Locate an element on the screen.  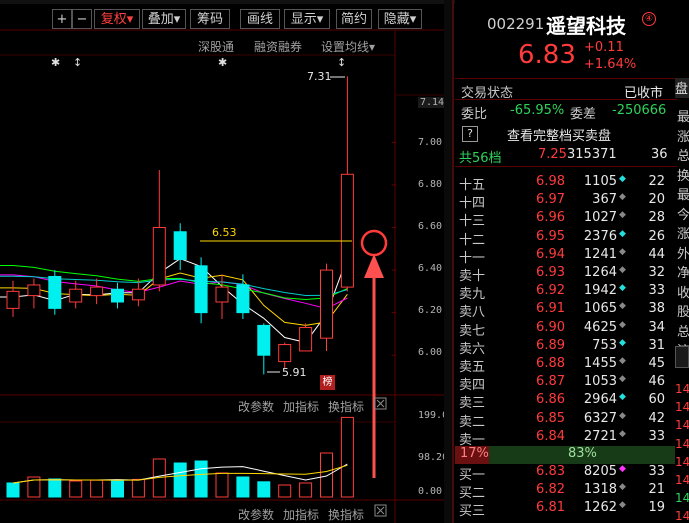
y-tick-current: 7.14 is located at coordinates (432, 102).